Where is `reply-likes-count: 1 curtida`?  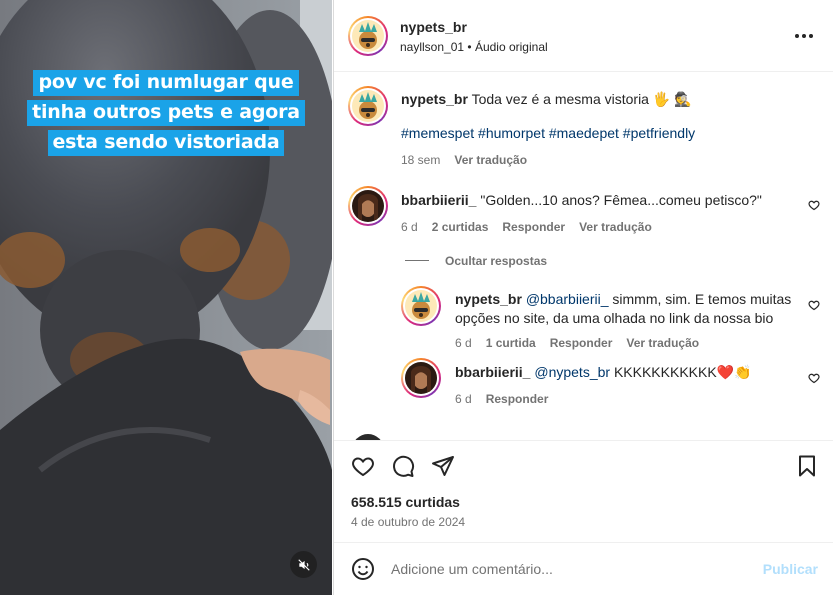
reply-likes-count: 1 curtida is located at coordinates (511, 343).